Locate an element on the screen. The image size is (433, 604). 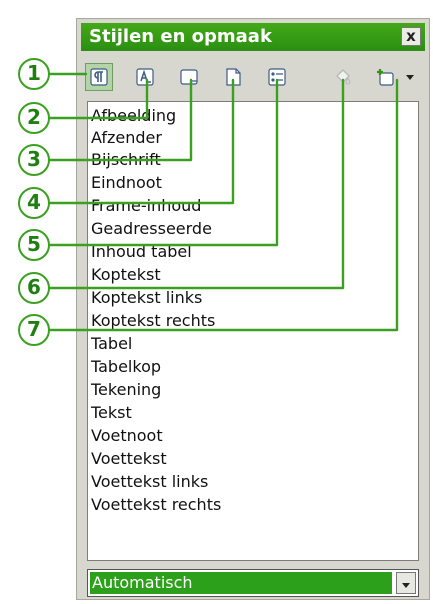
frame-styles-icon is located at coordinates (189, 77).